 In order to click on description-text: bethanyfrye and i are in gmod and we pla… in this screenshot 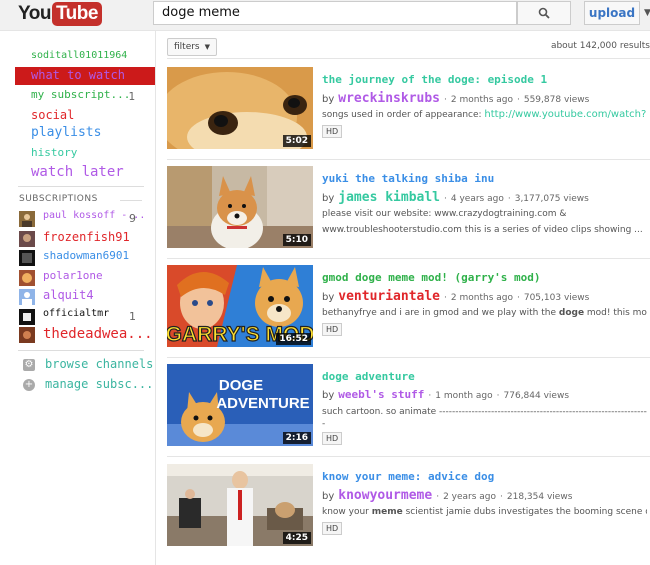, I will do `click(440, 313)`.